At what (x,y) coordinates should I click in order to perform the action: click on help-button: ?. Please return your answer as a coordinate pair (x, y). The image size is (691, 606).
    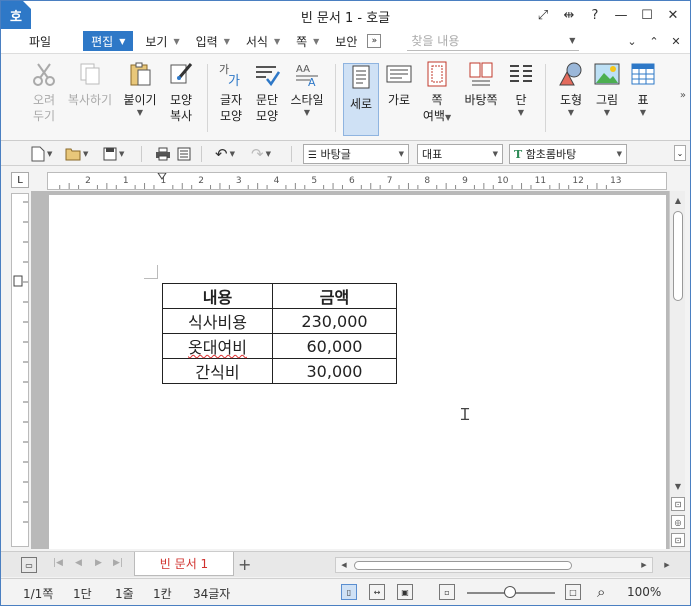
    Looking at the image, I should click on (595, 15).